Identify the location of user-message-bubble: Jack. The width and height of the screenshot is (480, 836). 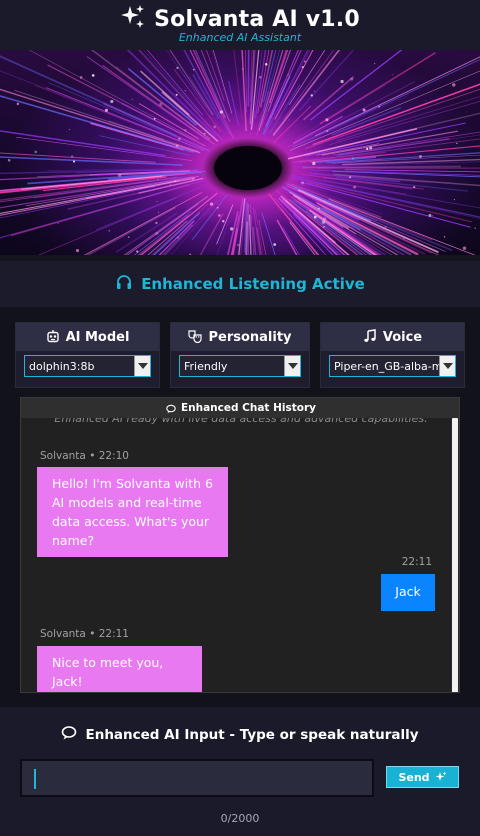
(408, 592).